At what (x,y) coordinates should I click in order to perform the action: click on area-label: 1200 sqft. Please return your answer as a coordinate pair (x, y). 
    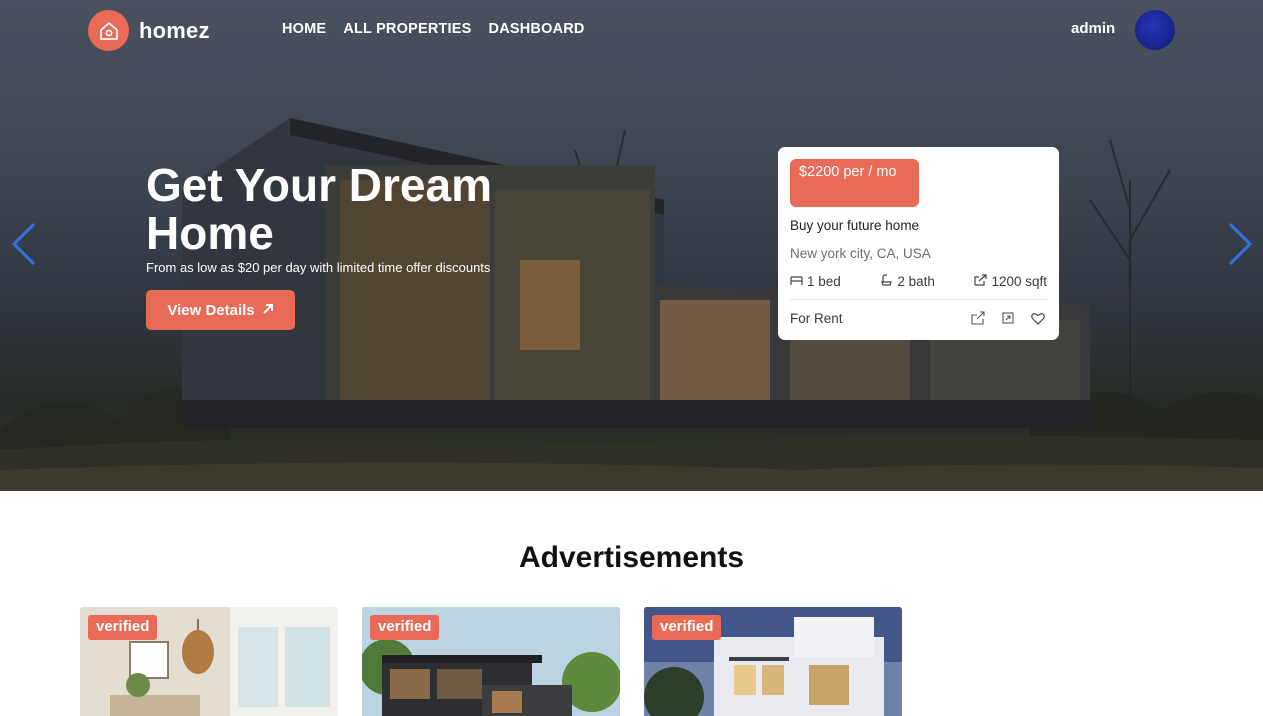
    Looking at the image, I should click on (1019, 281).